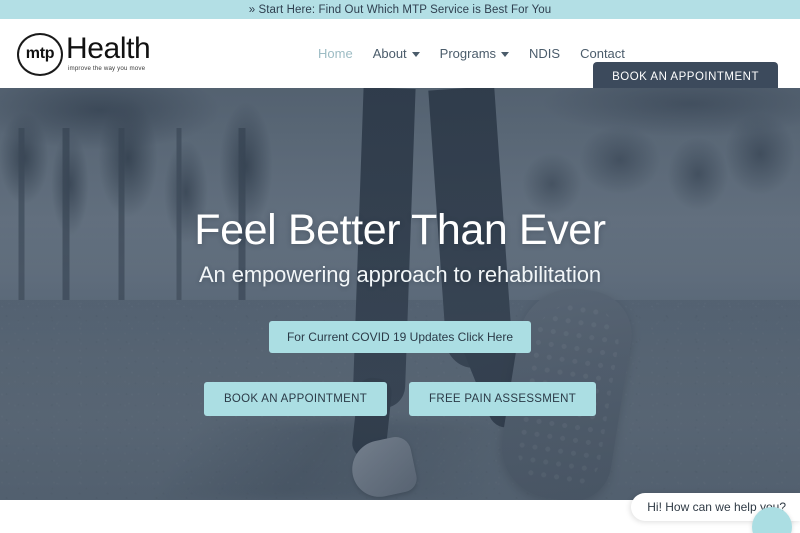 Image resolution: width=800 pixels, height=533 pixels. I want to click on nav-item-home: Home, so click(335, 53).